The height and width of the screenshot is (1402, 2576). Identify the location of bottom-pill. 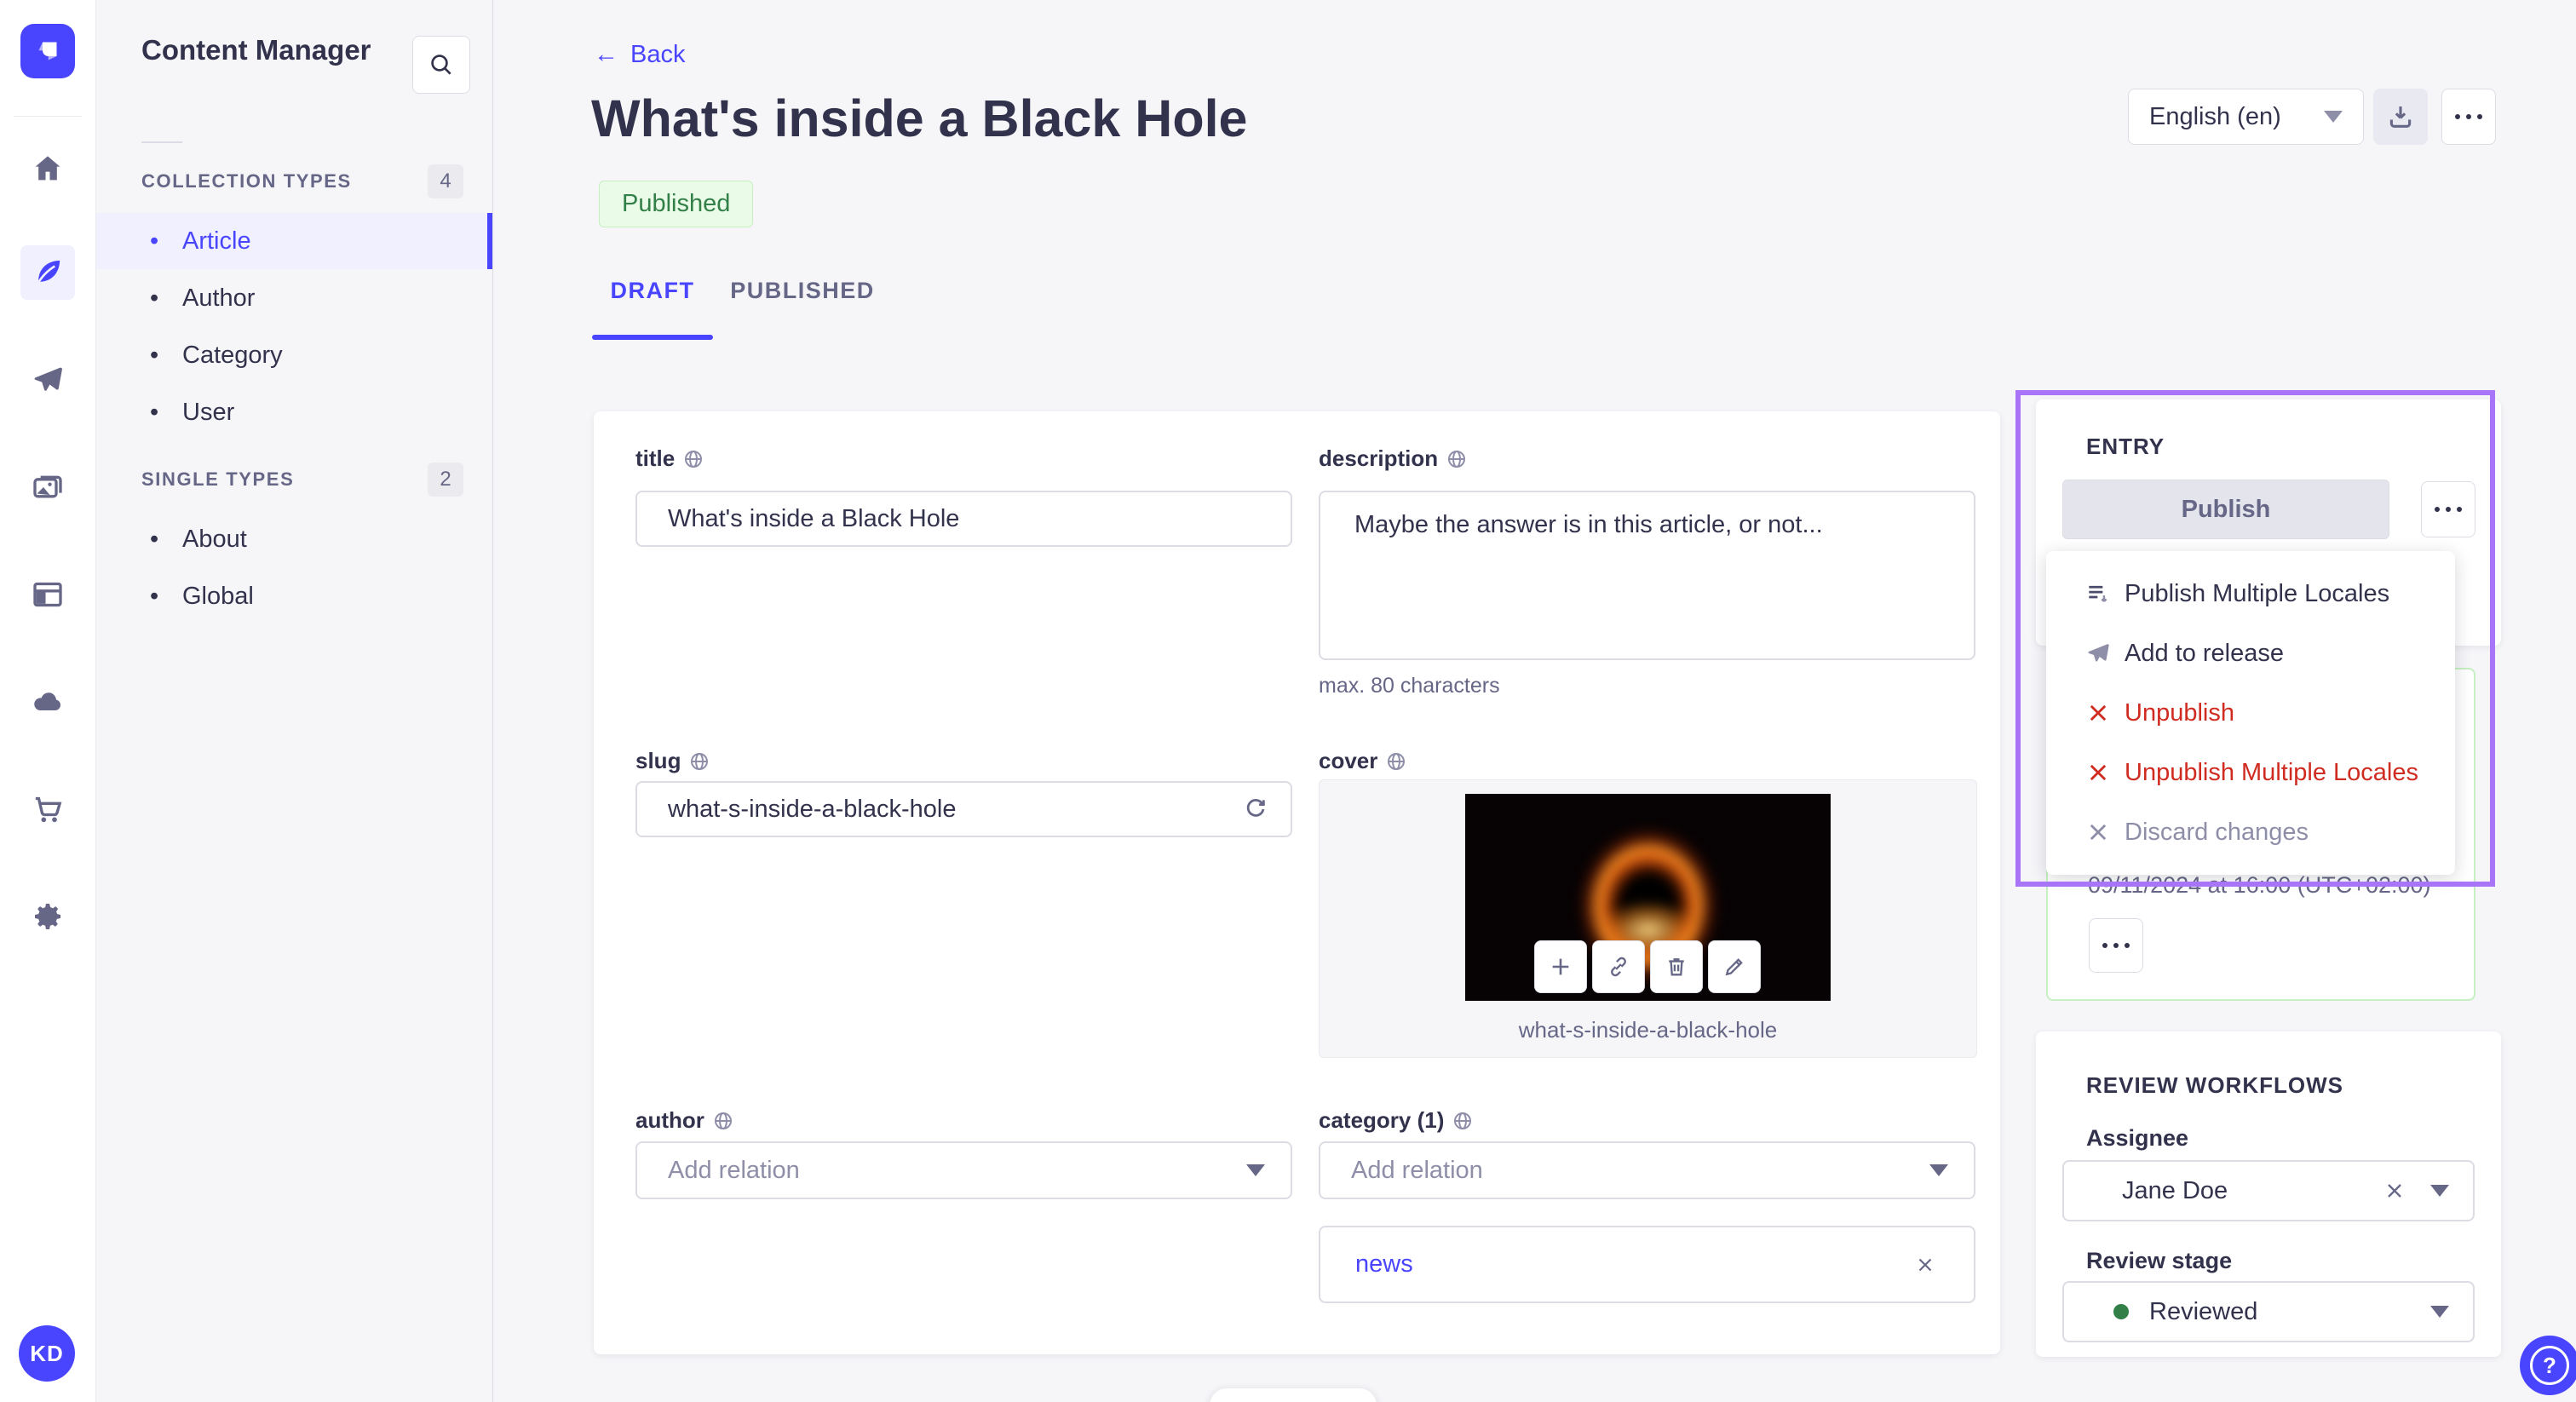
(1293, 1395).